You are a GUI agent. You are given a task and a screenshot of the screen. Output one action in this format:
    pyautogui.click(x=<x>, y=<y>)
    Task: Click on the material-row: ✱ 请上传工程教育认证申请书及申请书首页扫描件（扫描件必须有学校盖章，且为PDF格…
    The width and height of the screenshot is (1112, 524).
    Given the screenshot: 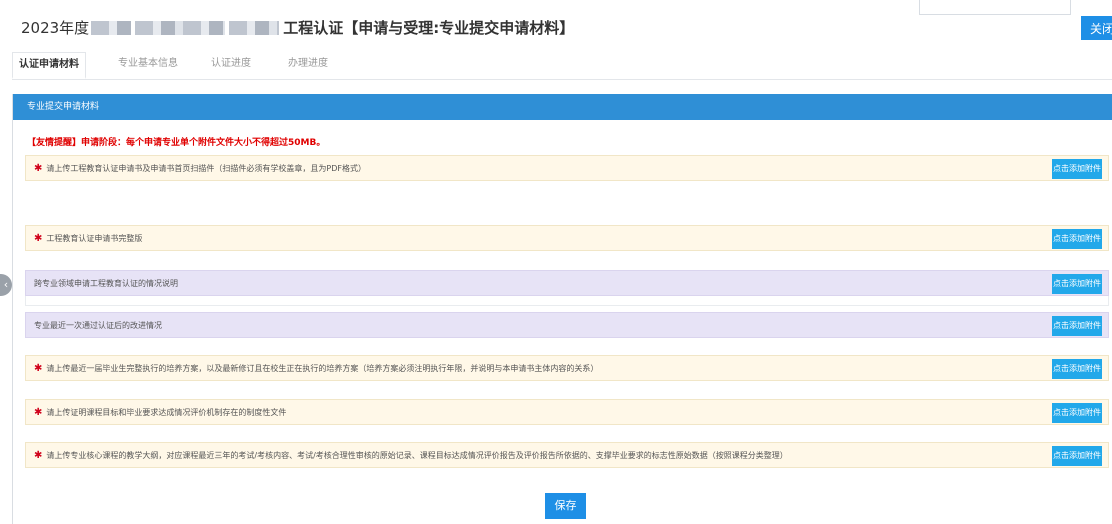 What is the action you would take?
    pyautogui.click(x=567, y=168)
    